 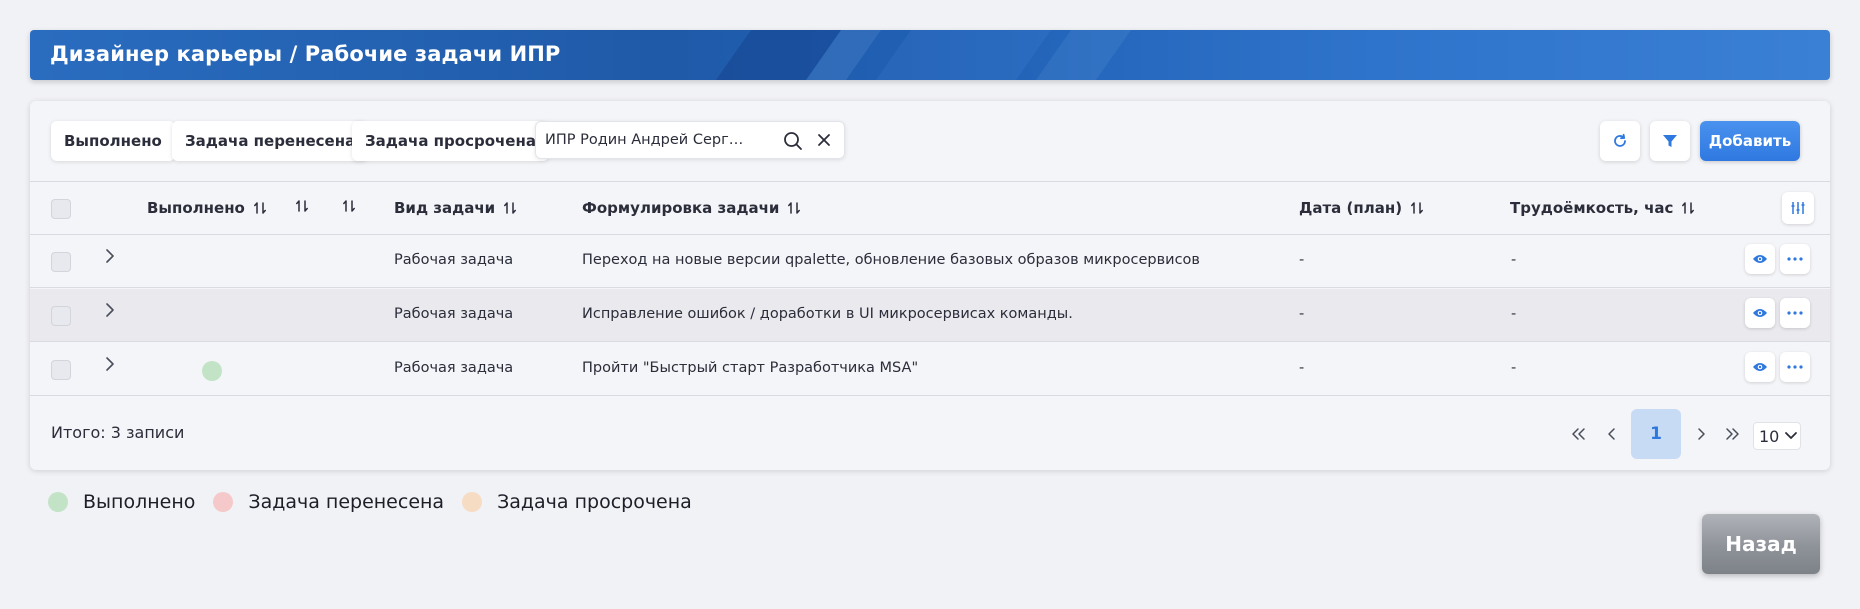 I want to click on page-size-select: 10, so click(x=1777, y=436).